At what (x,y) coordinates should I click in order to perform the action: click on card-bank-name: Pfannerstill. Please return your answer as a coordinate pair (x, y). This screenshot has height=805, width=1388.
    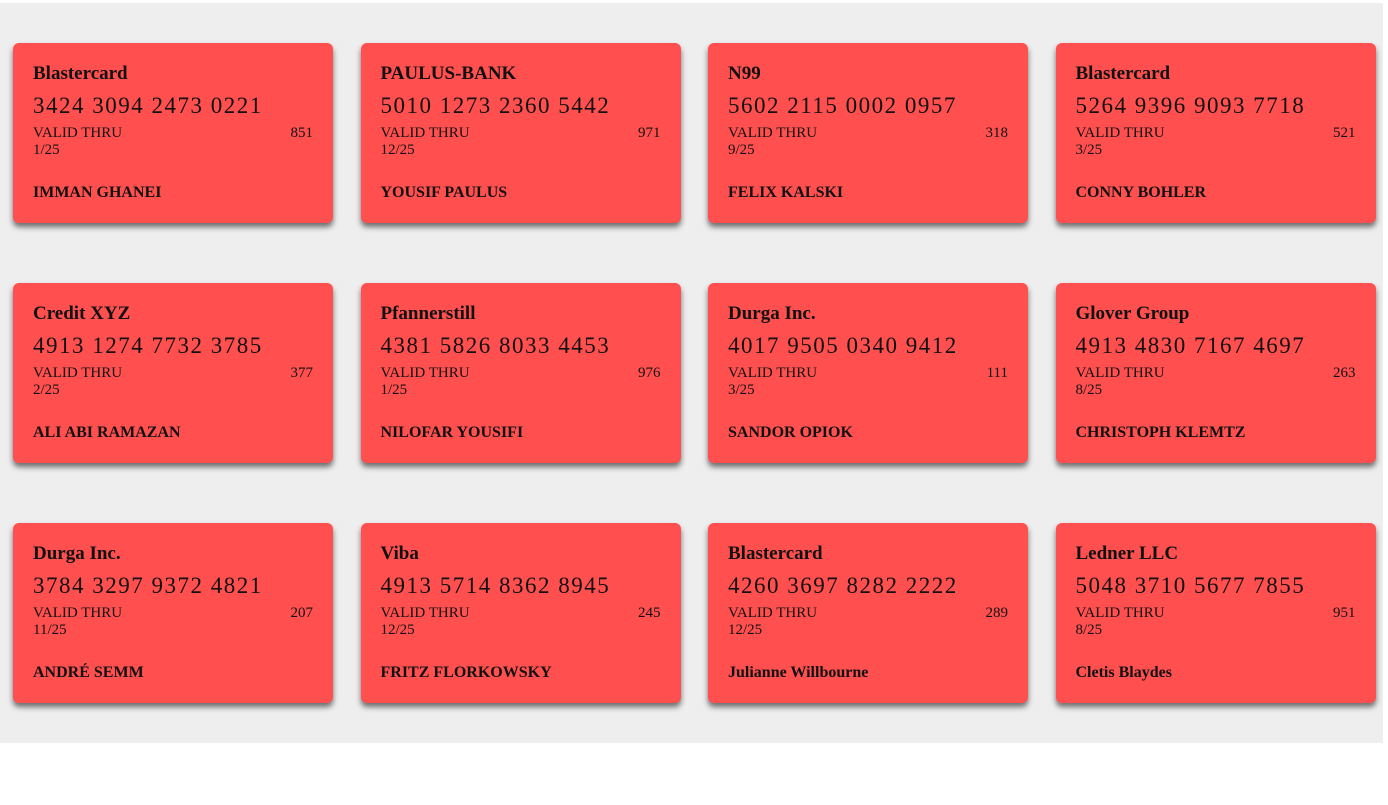
    Looking at the image, I should click on (428, 313).